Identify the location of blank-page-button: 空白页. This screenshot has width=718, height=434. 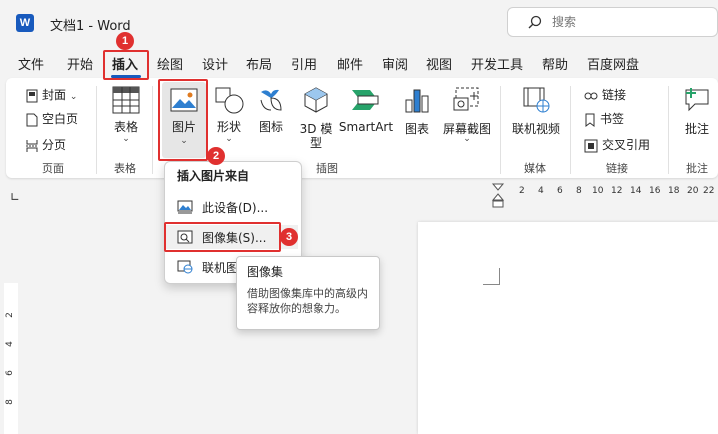
(52, 119).